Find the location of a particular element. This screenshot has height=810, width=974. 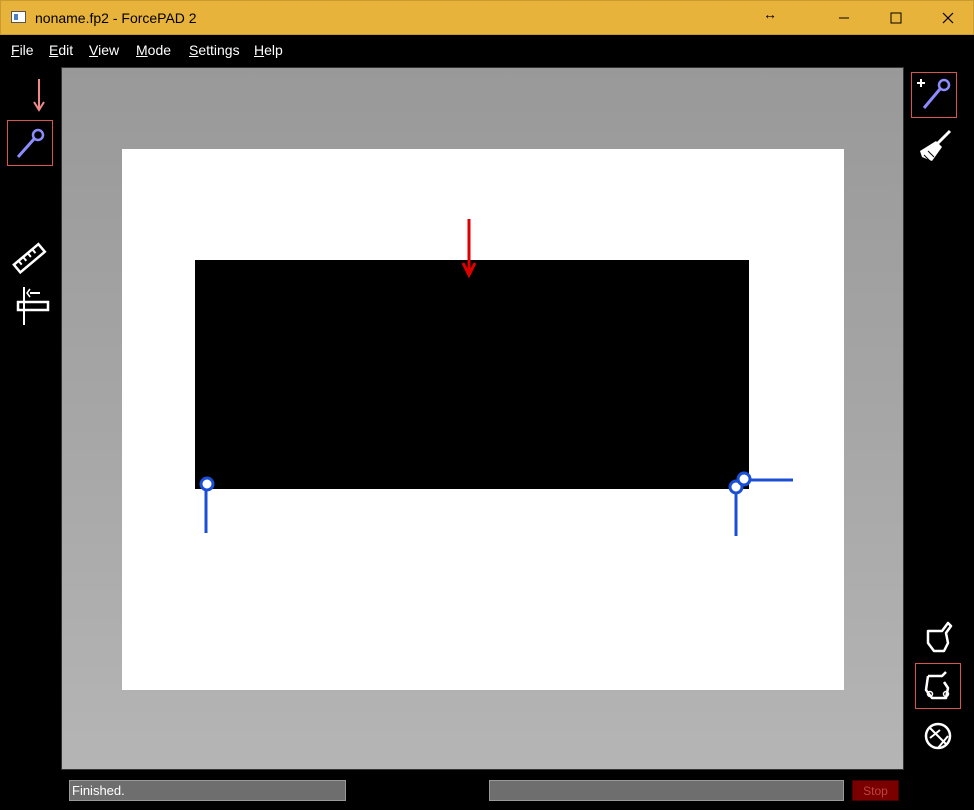

menu-edit-mnemonic: E is located at coordinates (54, 50).